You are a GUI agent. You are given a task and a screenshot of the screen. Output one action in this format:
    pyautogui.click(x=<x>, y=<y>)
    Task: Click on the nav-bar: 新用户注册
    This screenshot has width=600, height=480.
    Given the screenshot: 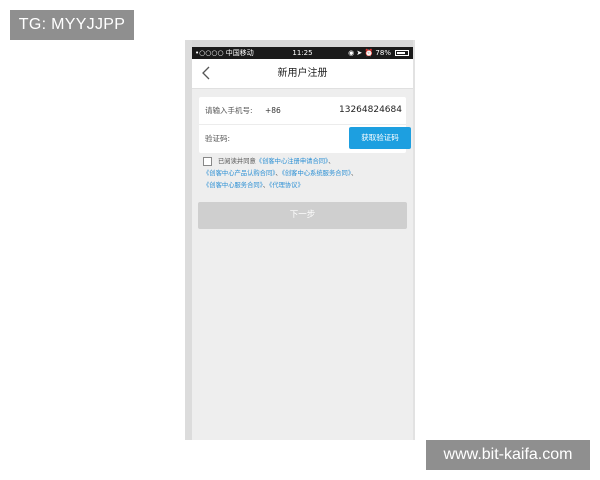 What is the action you would take?
    pyautogui.click(x=302, y=74)
    